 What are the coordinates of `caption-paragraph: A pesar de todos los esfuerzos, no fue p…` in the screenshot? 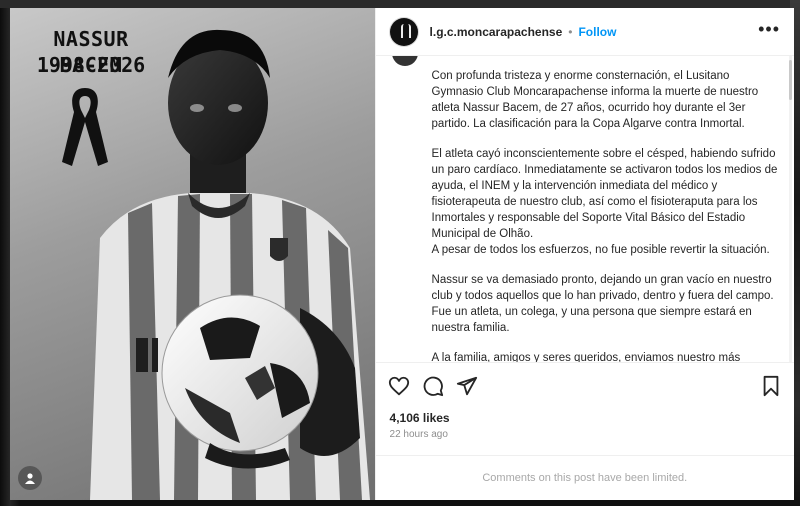 It's located at (600, 250).